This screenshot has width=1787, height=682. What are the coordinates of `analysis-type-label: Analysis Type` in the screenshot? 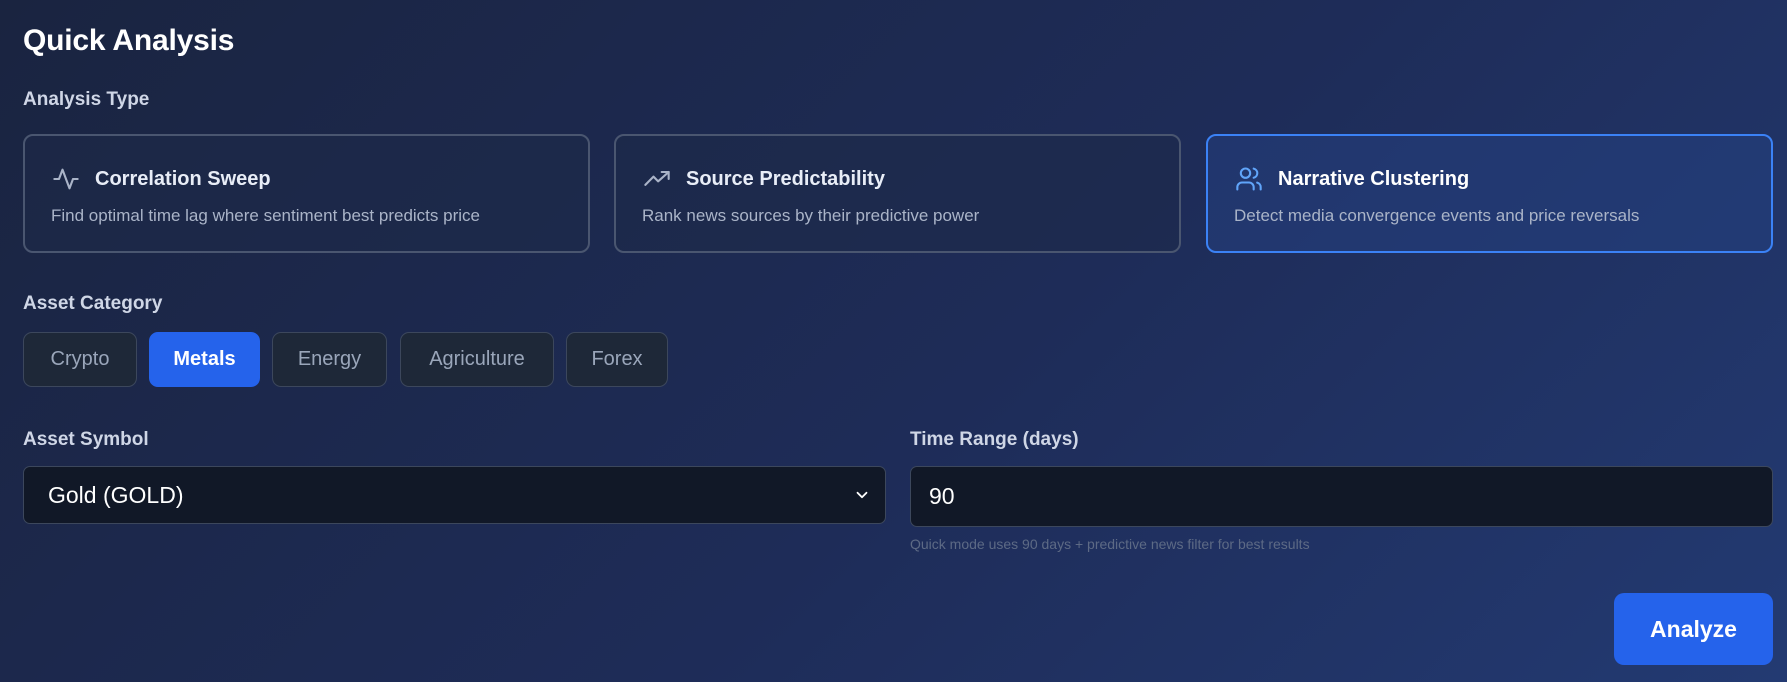 It's located at (86, 99).